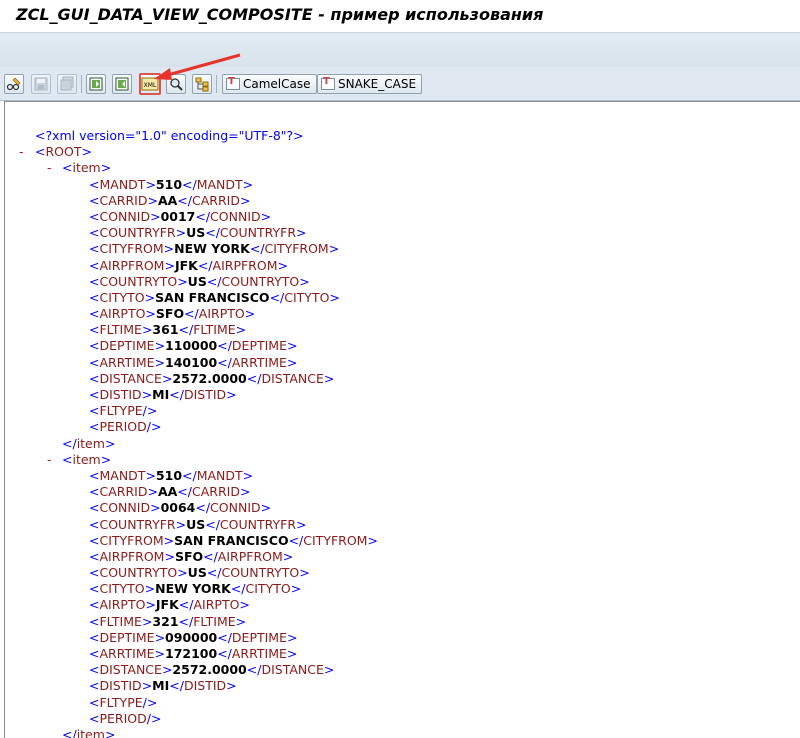  Describe the element at coordinates (161, 686) in the screenshot. I see `field-value: MI` at that location.